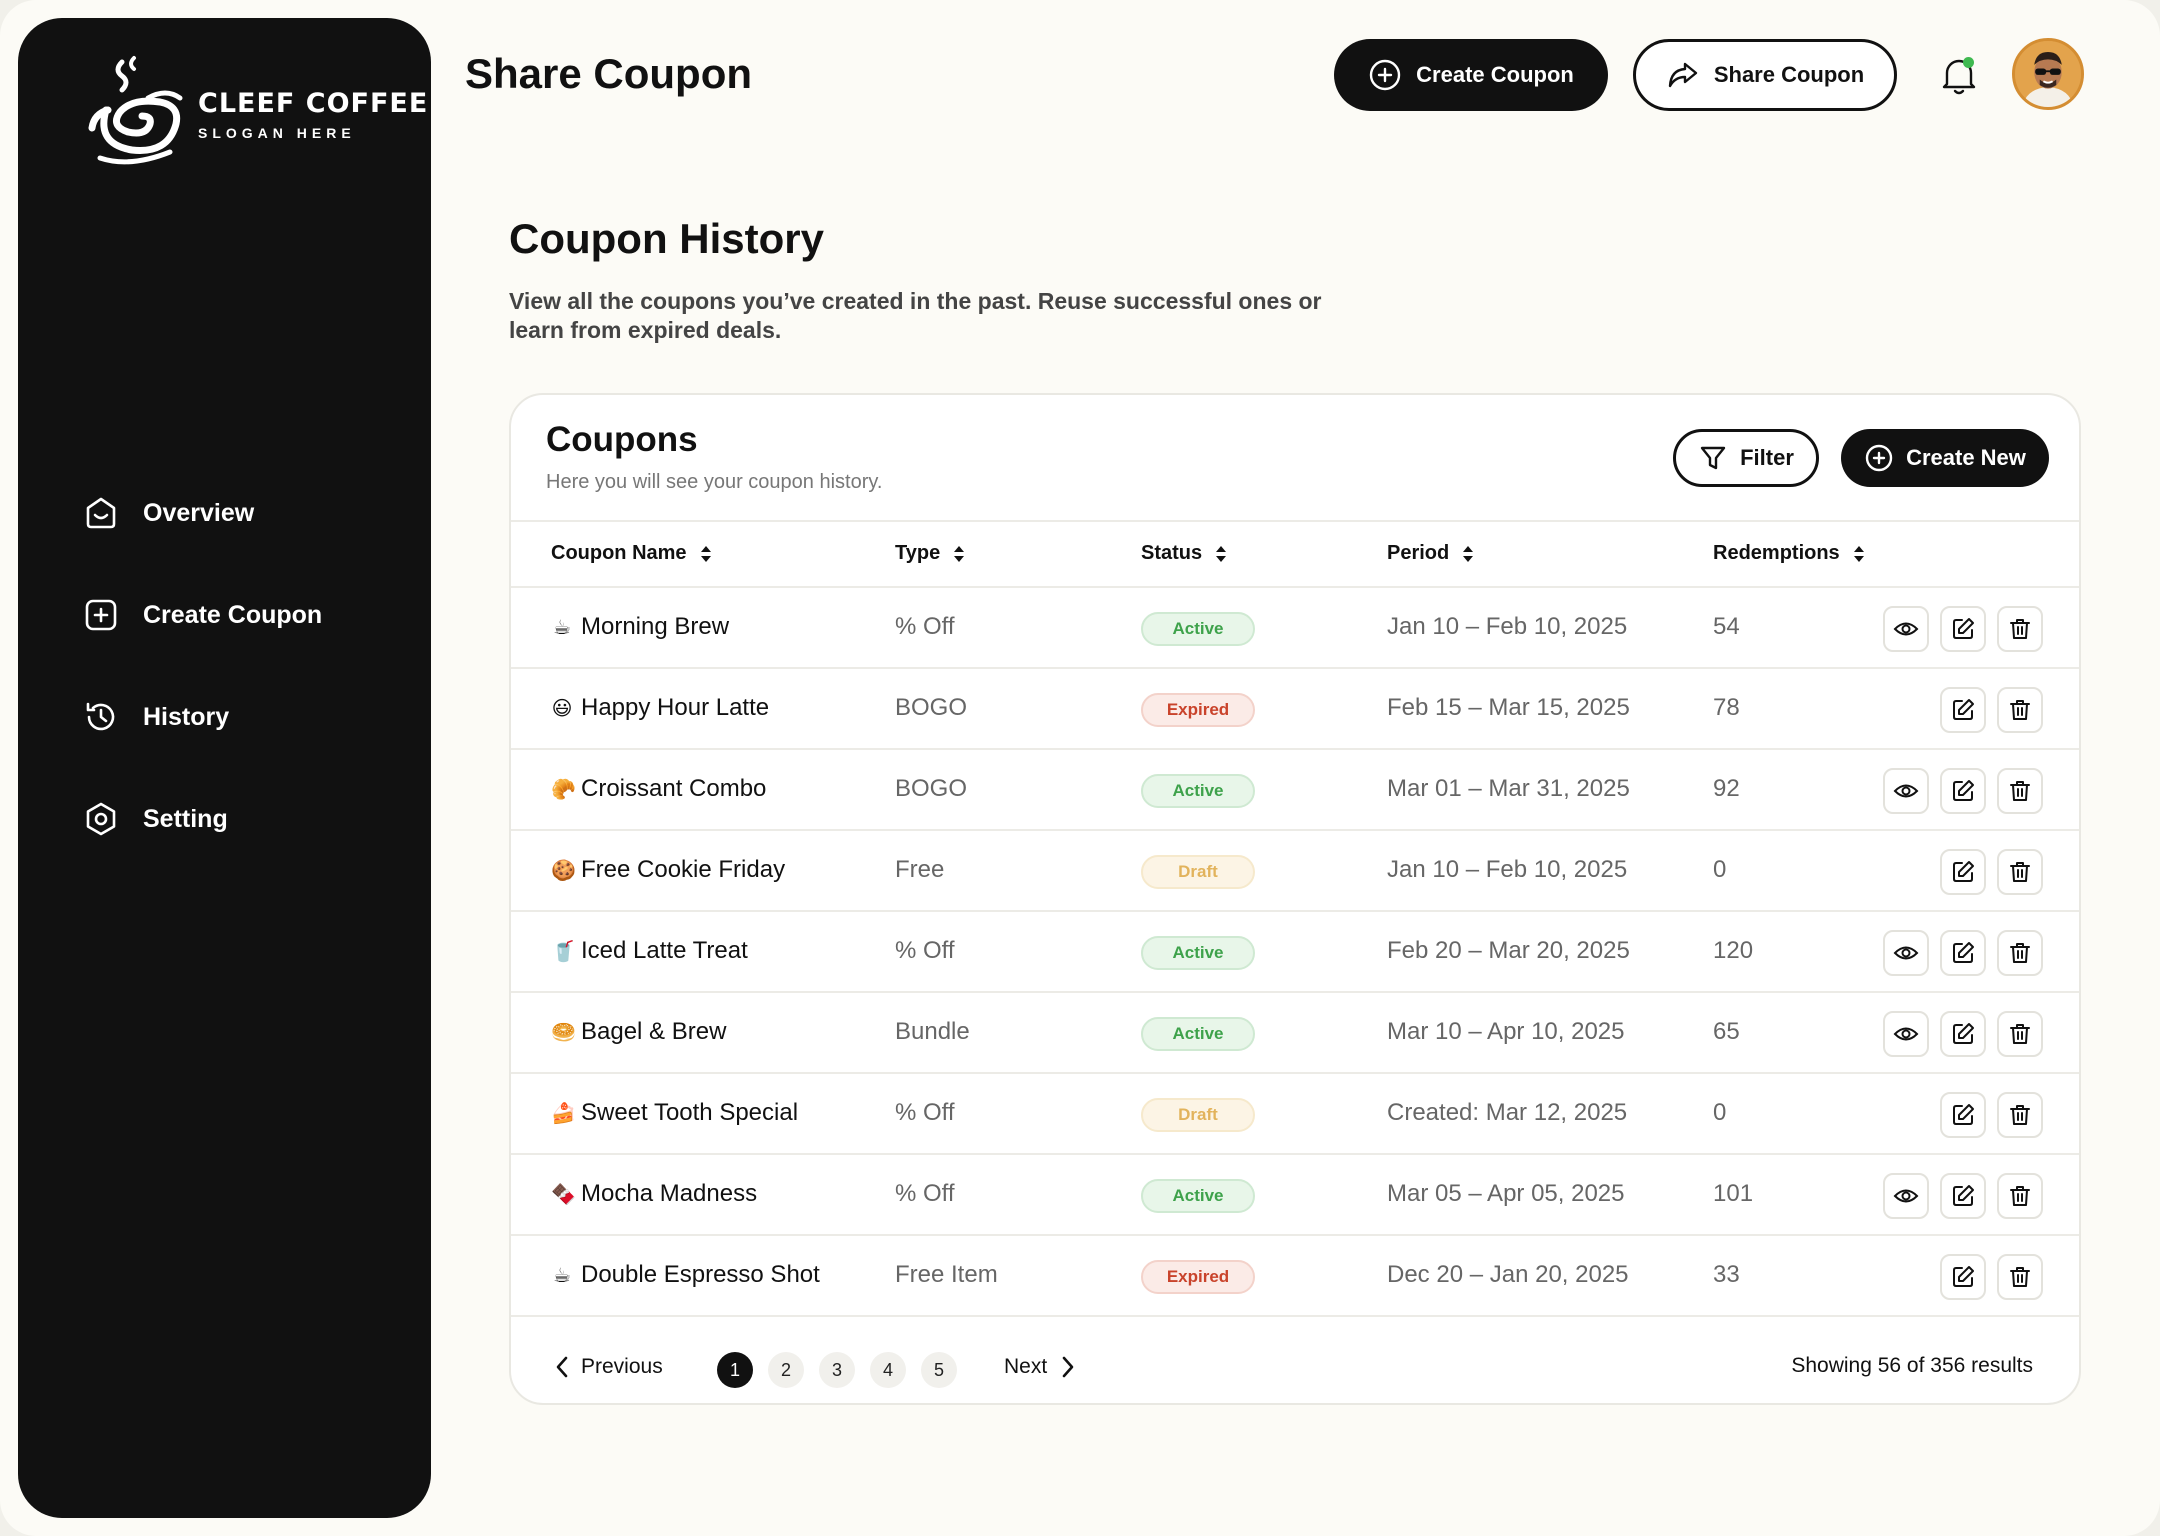 The image size is (2160, 1536). Describe the element at coordinates (690, 1112) in the screenshot. I see `coupon-name-text: Sweet Tooth Special` at that location.